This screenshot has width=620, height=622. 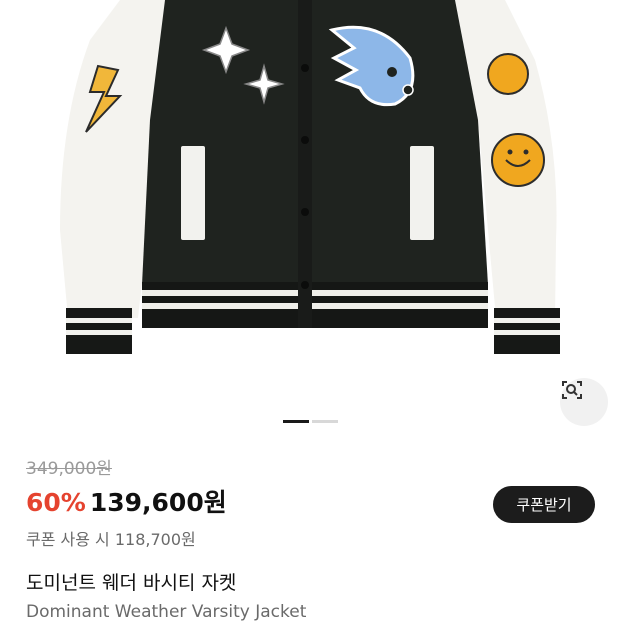 What do you see at coordinates (111, 539) in the screenshot?
I see `coupon-price: 쿠폰 사용 시 118,700원` at bounding box center [111, 539].